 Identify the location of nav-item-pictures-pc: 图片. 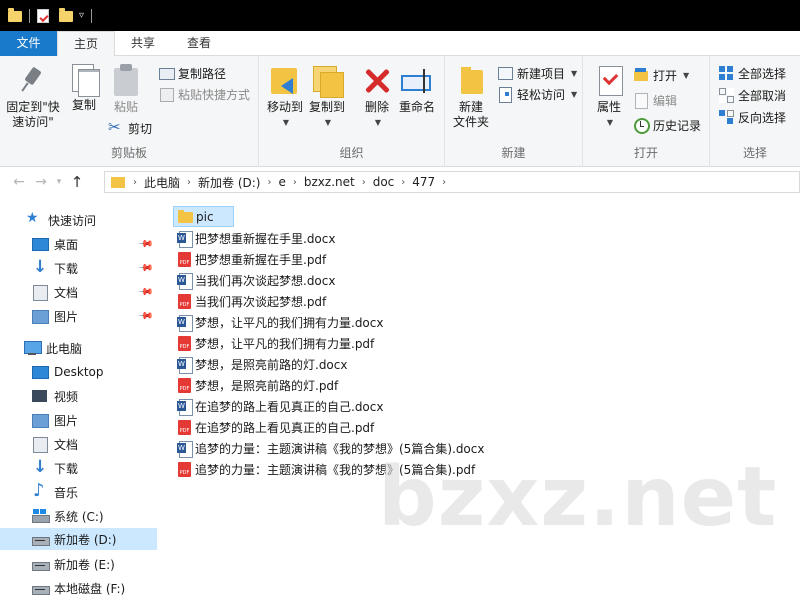
(78, 420).